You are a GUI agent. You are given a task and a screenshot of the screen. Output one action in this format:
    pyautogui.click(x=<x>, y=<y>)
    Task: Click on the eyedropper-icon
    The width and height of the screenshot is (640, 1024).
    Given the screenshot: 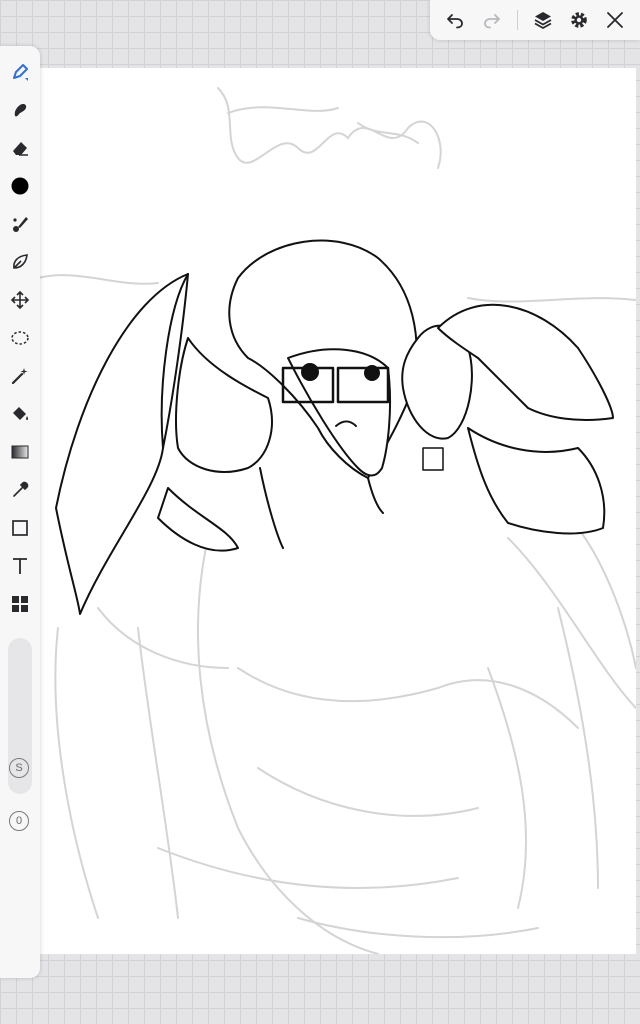 What is the action you would take?
    pyautogui.click(x=21, y=489)
    